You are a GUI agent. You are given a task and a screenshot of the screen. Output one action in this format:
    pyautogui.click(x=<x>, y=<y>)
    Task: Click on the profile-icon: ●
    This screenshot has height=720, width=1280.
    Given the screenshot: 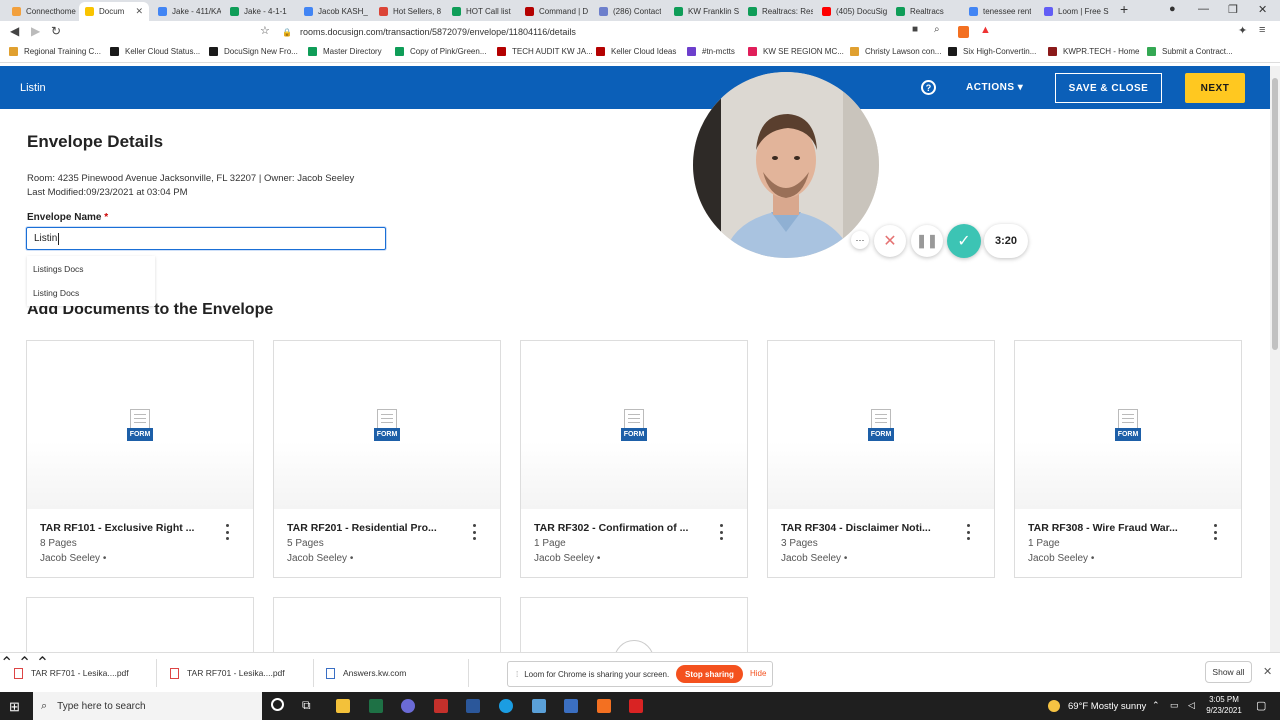 What is the action you would take?
    pyautogui.click(x=1172, y=9)
    